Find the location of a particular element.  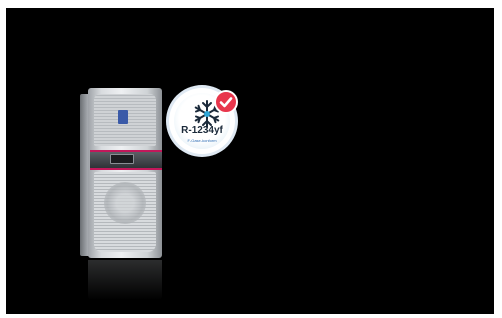

checkmark-icon is located at coordinates (226, 102).